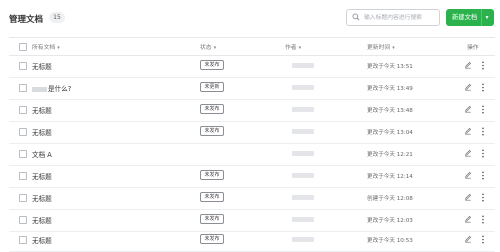 This screenshot has height=252, width=500. Describe the element at coordinates (252, 66) in the screenshot. I see `table-row: 无标题 未发布 更改于今天 13:51` at that location.